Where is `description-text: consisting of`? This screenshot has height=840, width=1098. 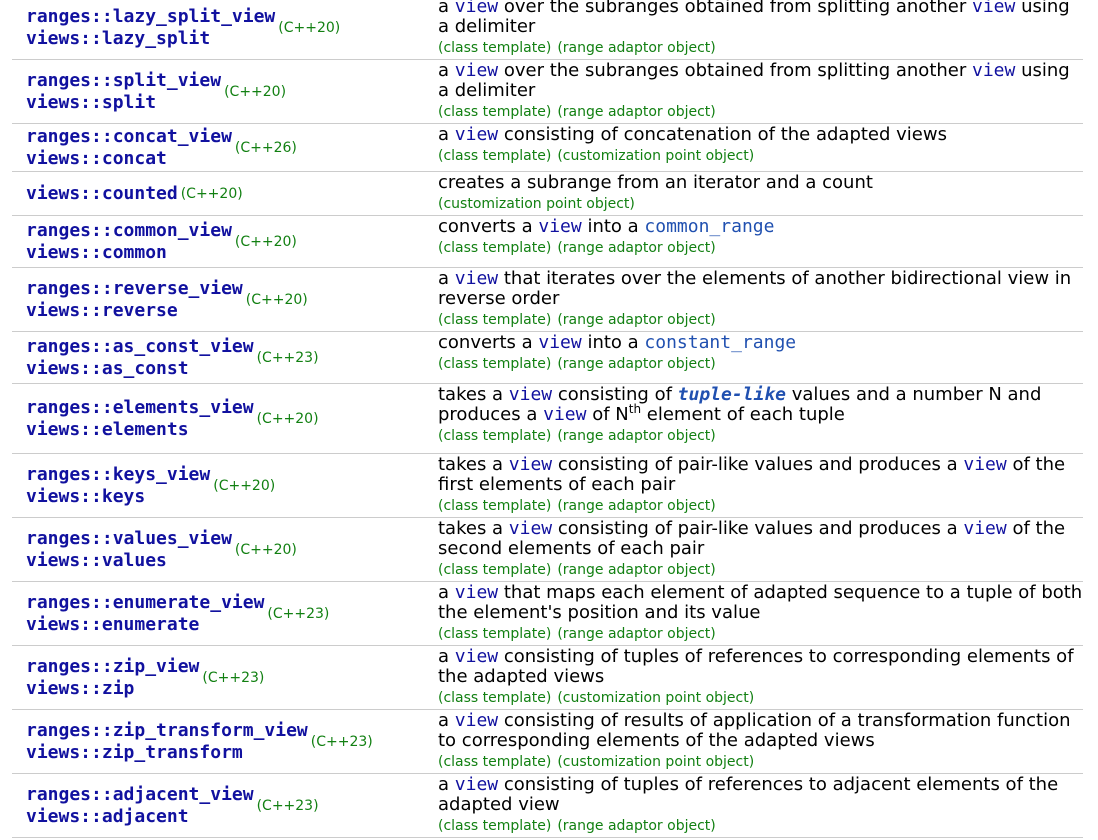 description-text: consisting of is located at coordinates (615, 394).